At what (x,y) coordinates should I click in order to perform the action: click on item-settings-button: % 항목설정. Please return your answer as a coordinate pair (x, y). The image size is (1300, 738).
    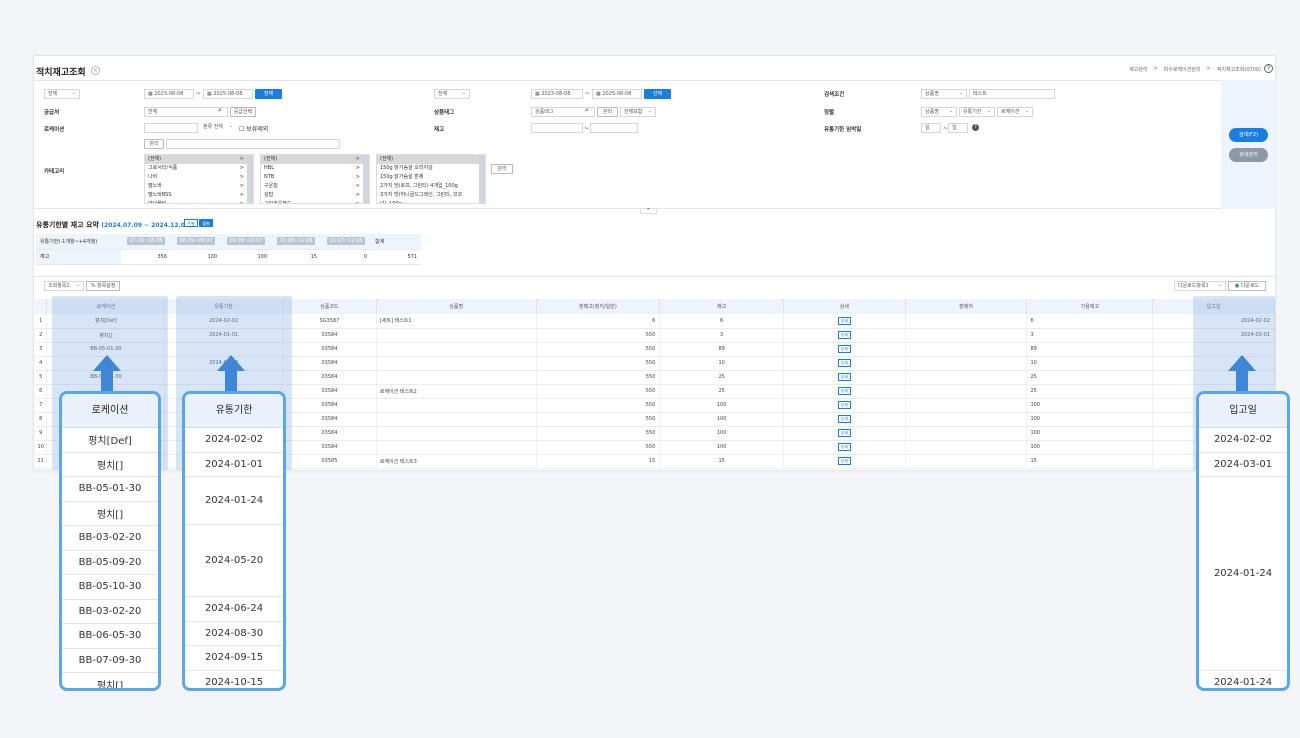
    Looking at the image, I should click on (103, 286).